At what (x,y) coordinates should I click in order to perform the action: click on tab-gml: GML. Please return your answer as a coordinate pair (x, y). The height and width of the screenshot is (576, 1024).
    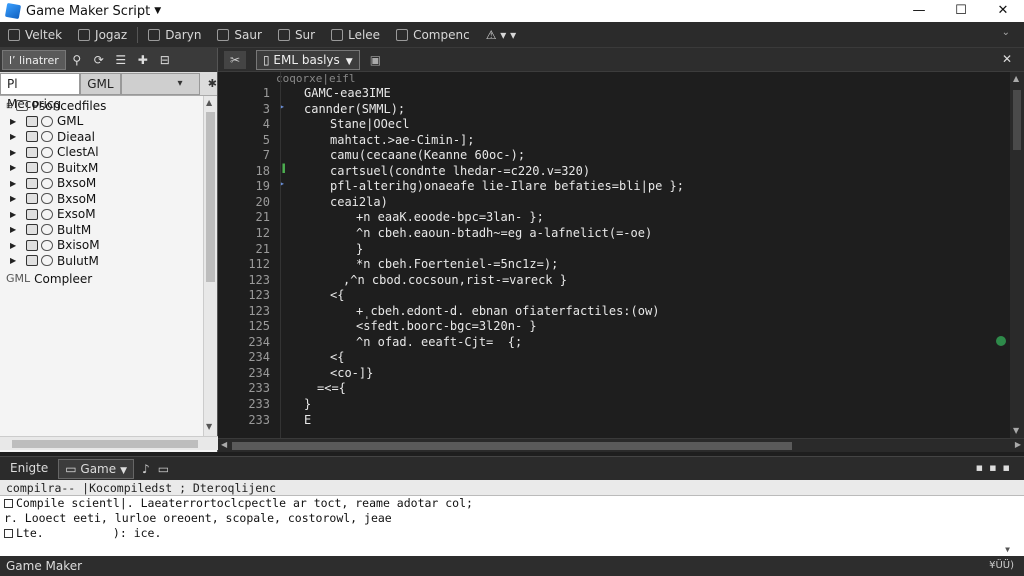
    Looking at the image, I should click on (100, 83).